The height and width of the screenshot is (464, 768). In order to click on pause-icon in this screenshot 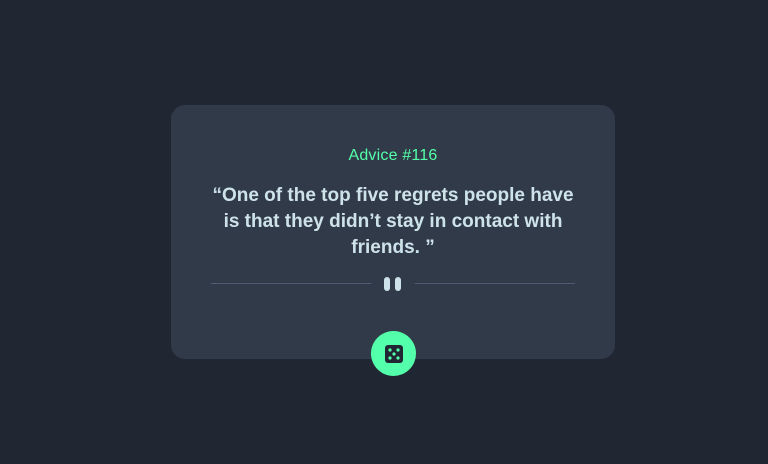, I will do `click(393, 284)`.